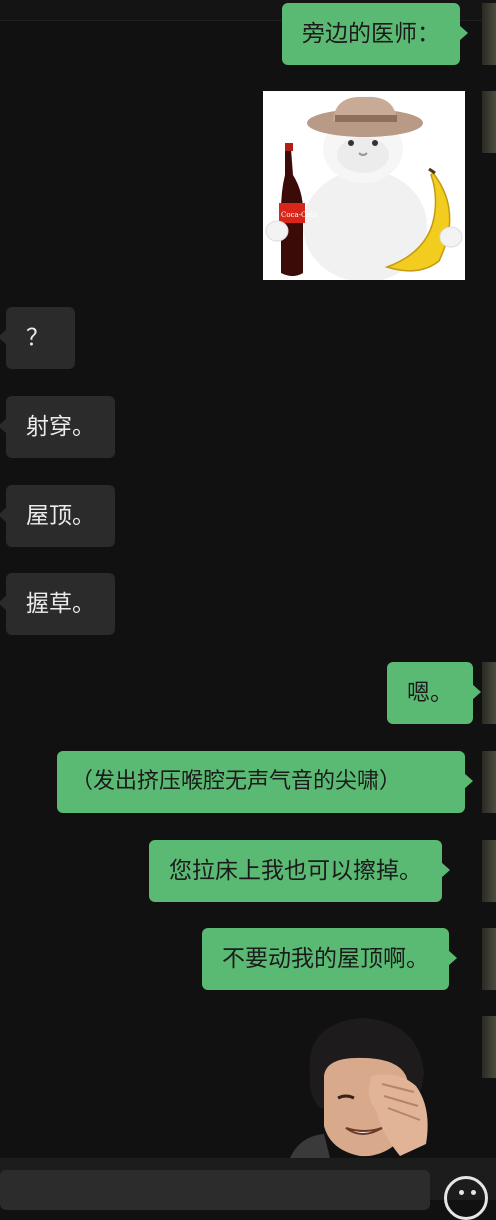  I want to click on facepalm-sticker-image, so click(365, 1087).